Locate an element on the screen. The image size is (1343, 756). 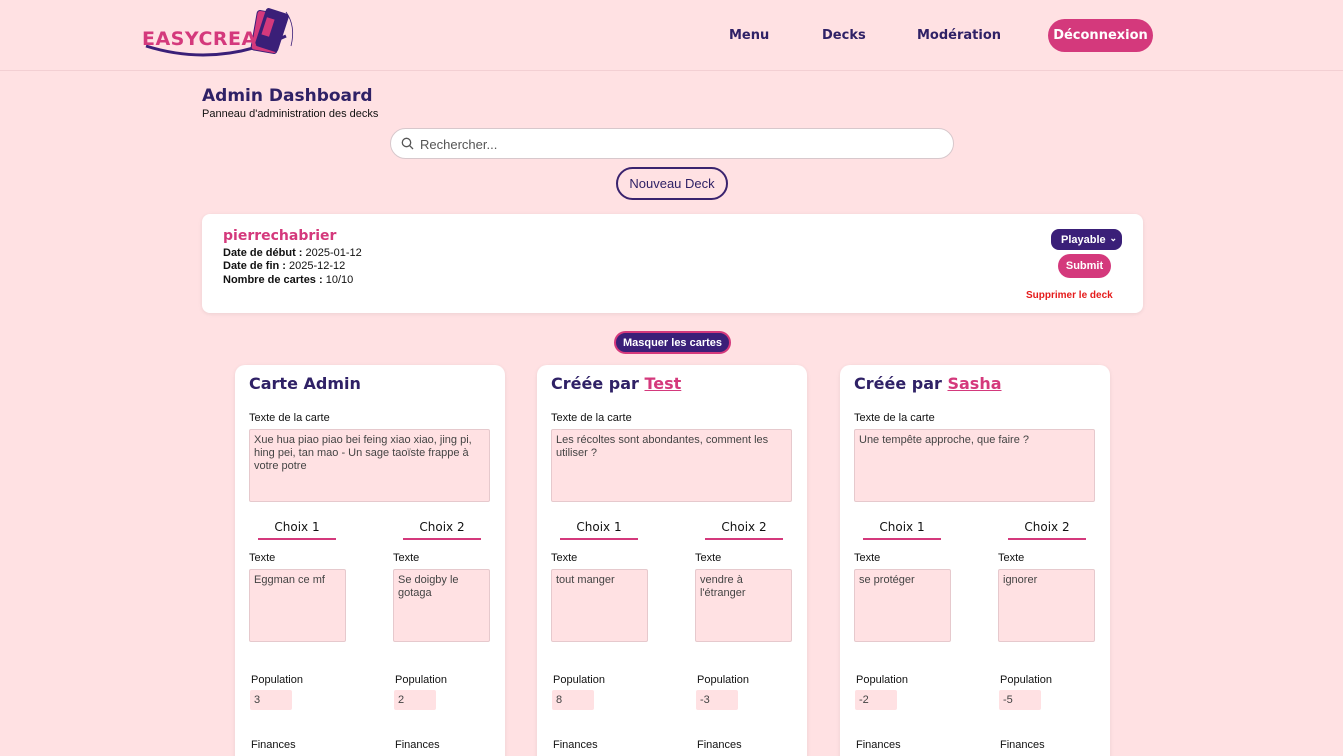
nav-moderation: Modération is located at coordinates (959, 35).